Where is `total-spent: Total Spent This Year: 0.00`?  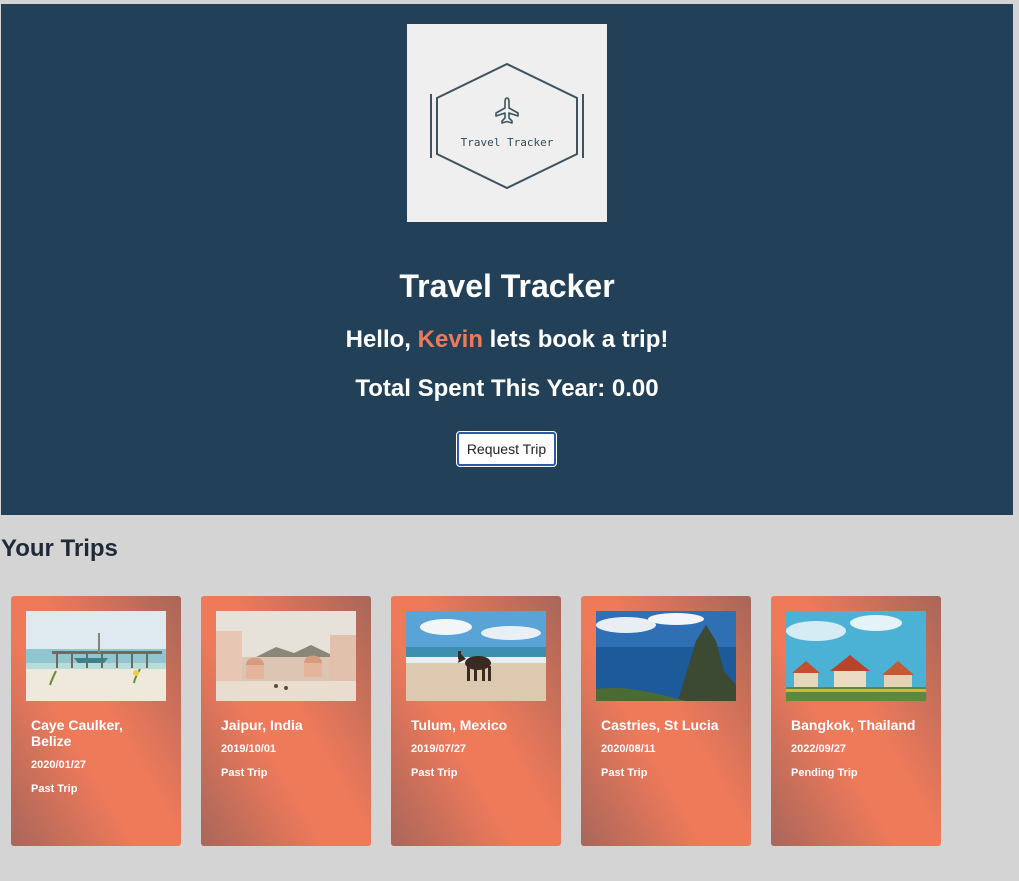 total-spent: Total Spent This Year: 0.00 is located at coordinates (507, 388).